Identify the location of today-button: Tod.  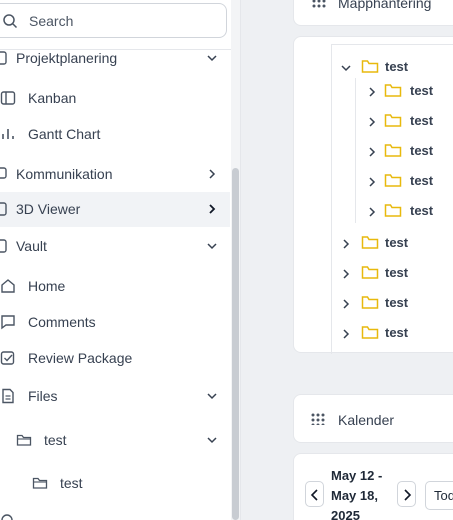
(439, 495).